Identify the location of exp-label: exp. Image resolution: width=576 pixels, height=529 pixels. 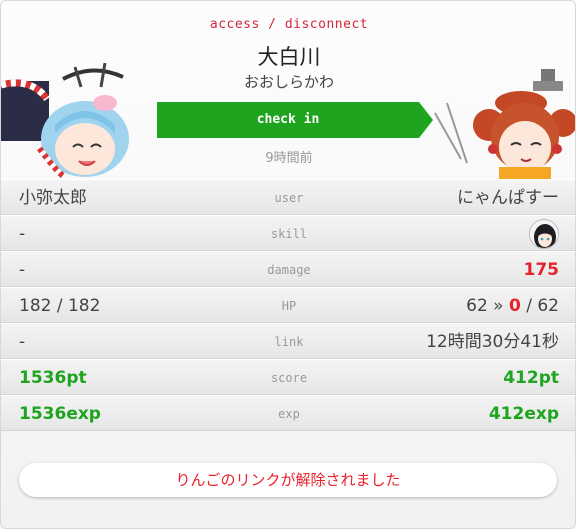
(289, 414).